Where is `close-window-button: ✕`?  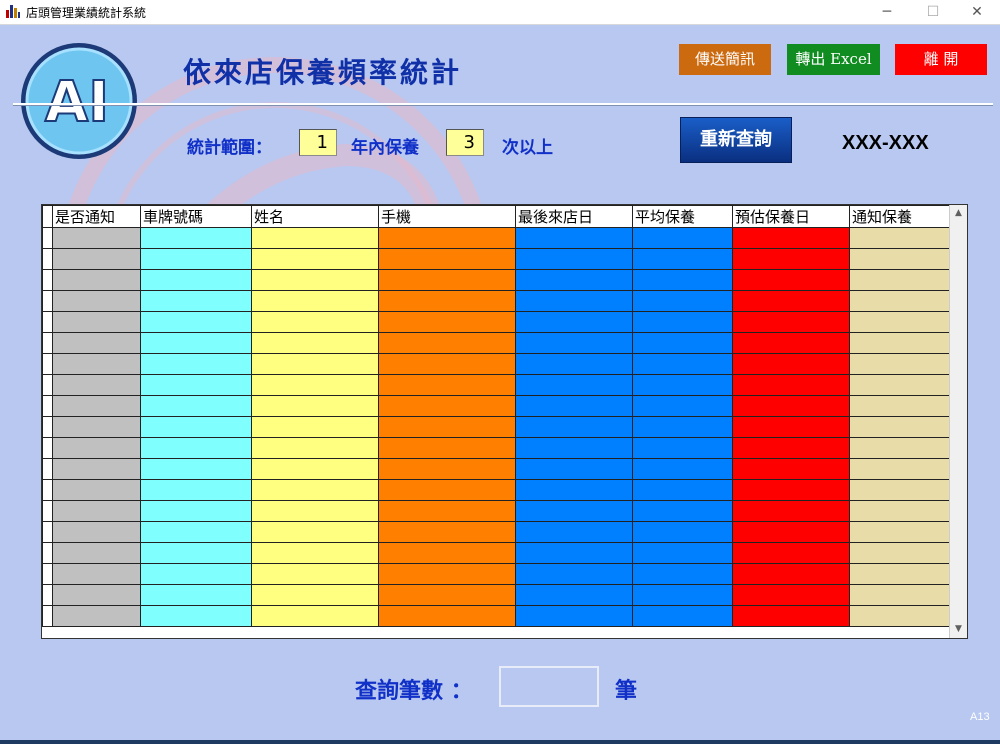 close-window-button: ✕ is located at coordinates (977, 12).